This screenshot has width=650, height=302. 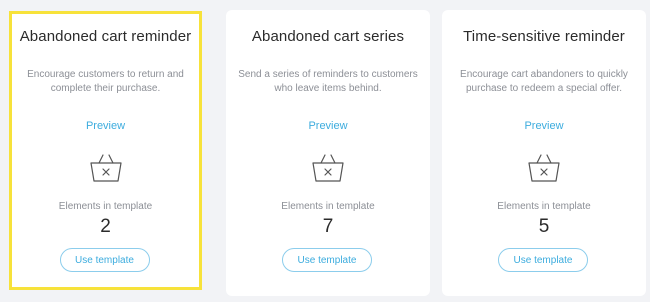 I want to click on elements-count: 7, so click(x=328, y=226).